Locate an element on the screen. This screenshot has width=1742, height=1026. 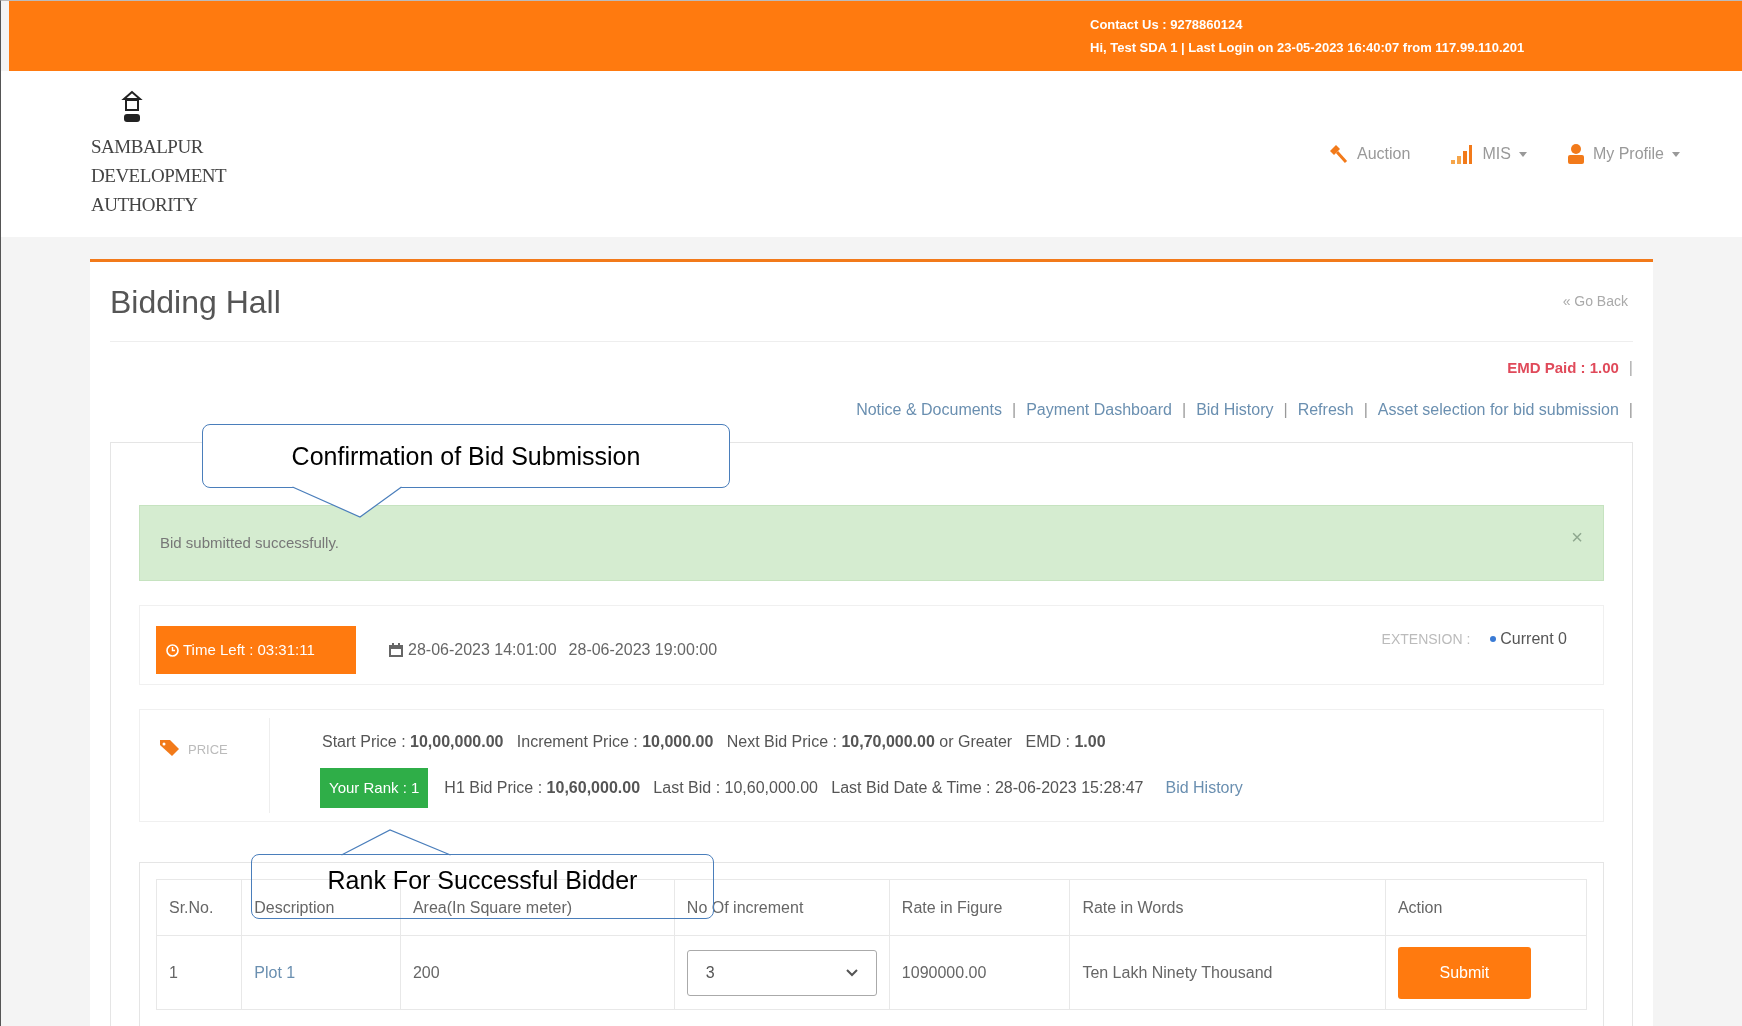
toolbar-link: Notice & Documents is located at coordinates (929, 410).